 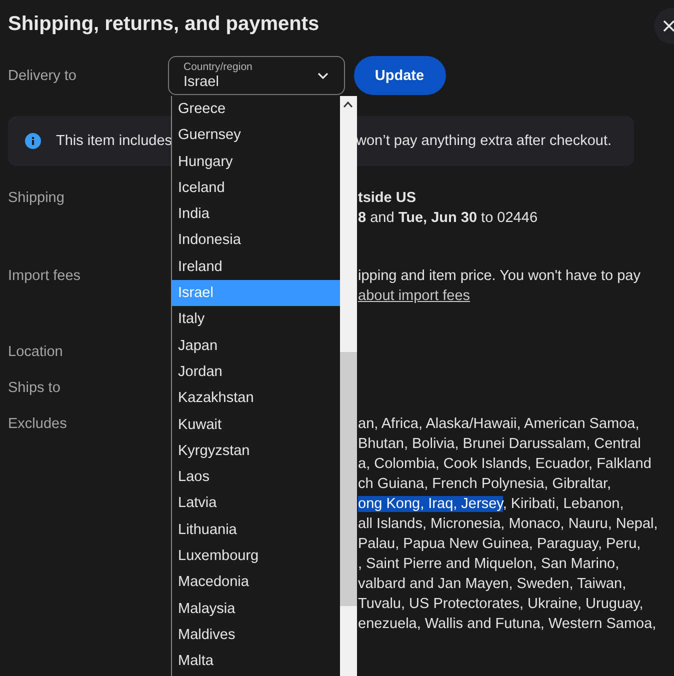 I want to click on country-option: Malaysia, so click(x=256, y=609).